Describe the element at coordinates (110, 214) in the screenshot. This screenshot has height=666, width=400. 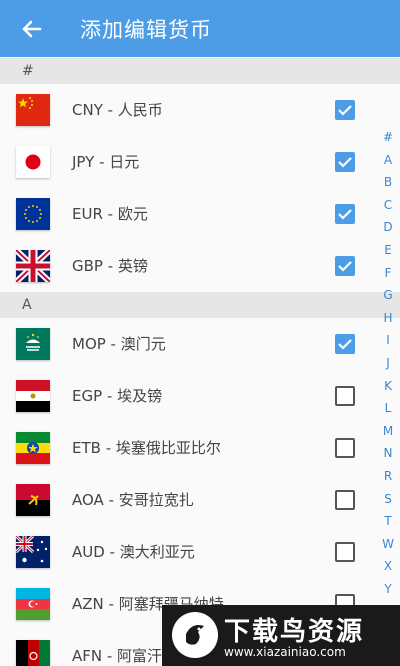
I see `currency-label: EUR - 欧元` at that location.